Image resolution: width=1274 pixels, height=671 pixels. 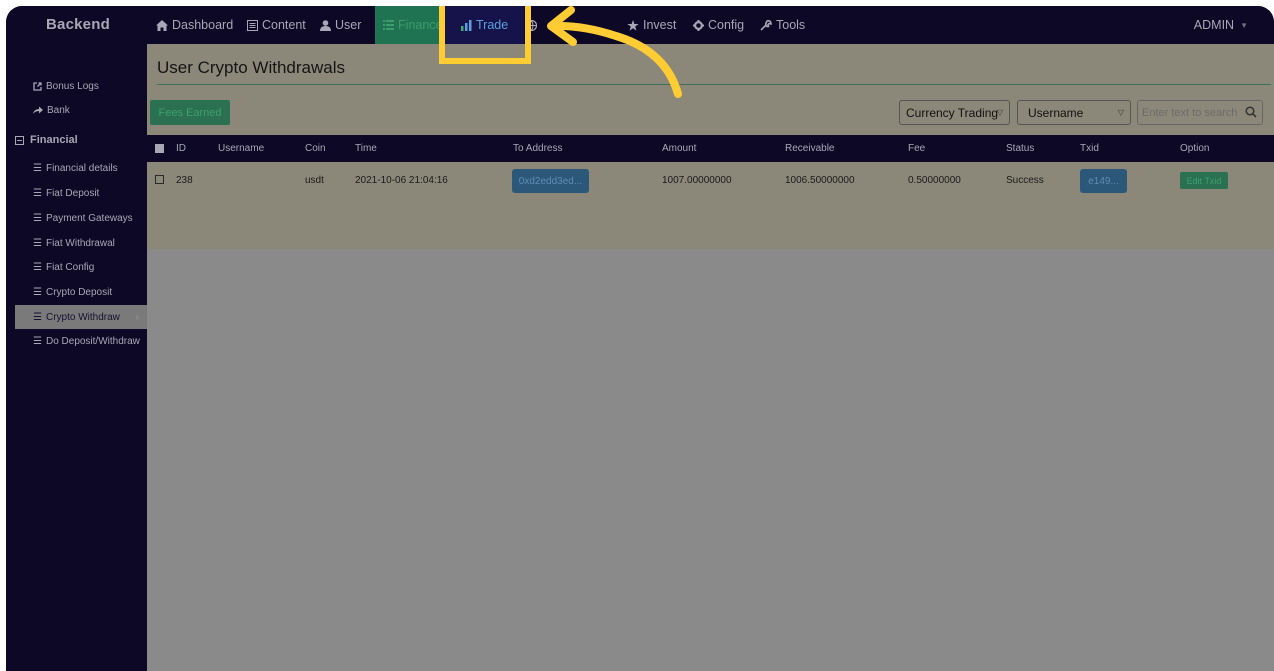 What do you see at coordinates (1025, 180) in the screenshot?
I see `cell-status: Success` at bounding box center [1025, 180].